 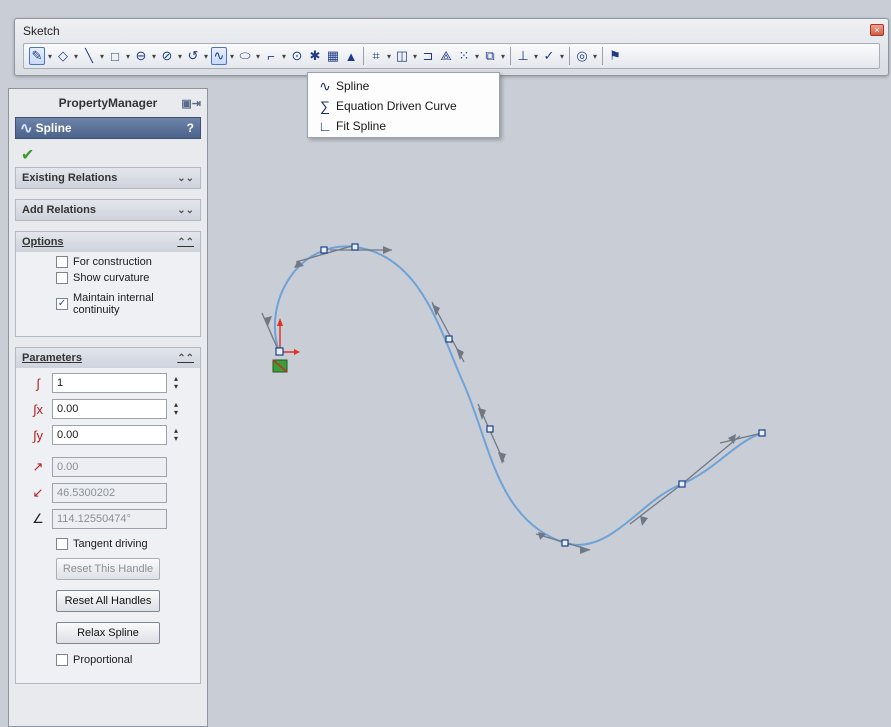 What do you see at coordinates (59, 210) in the screenshot?
I see `section-title: Add Relations` at bounding box center [59, 210].